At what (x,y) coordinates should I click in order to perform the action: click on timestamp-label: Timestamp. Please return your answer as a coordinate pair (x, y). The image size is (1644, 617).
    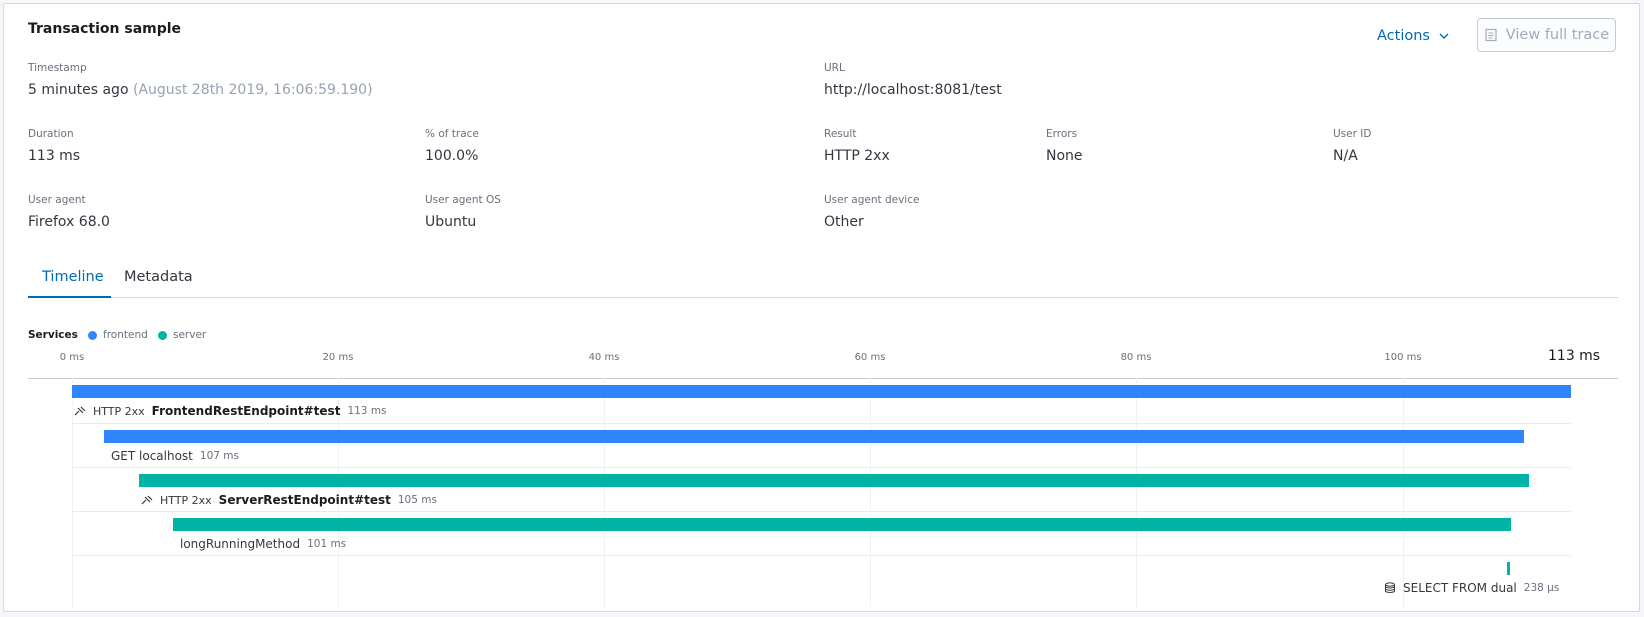
    Looking at the image, I should click on (57, 68).